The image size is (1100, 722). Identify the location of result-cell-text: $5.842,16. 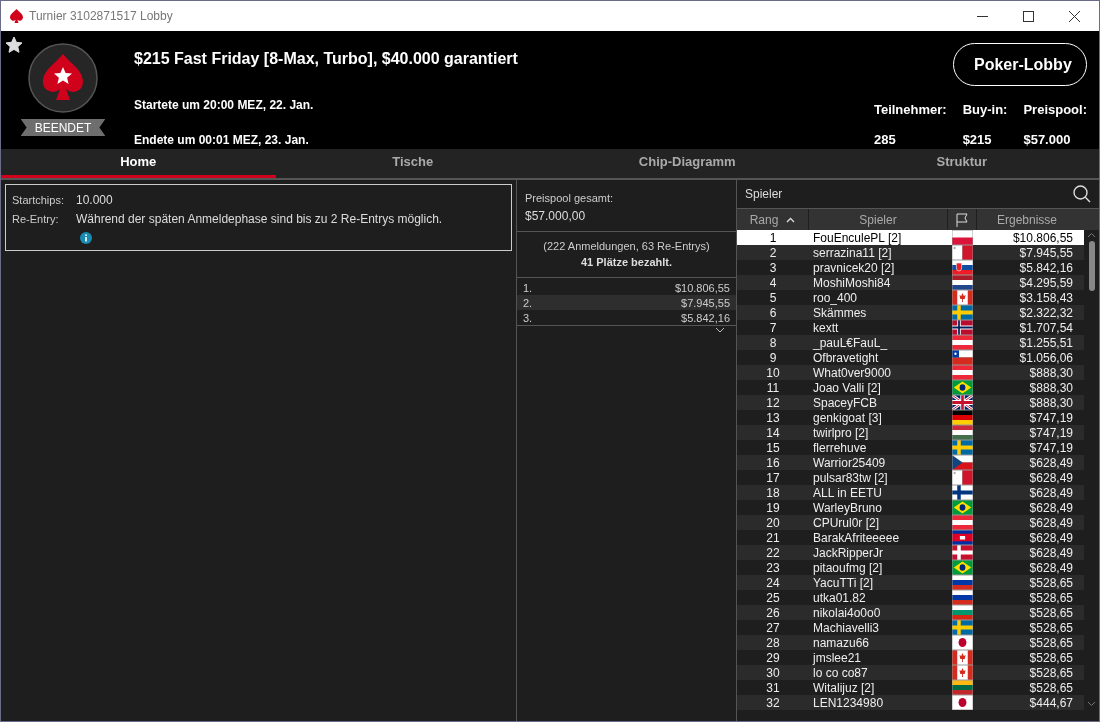
(1046, 268).